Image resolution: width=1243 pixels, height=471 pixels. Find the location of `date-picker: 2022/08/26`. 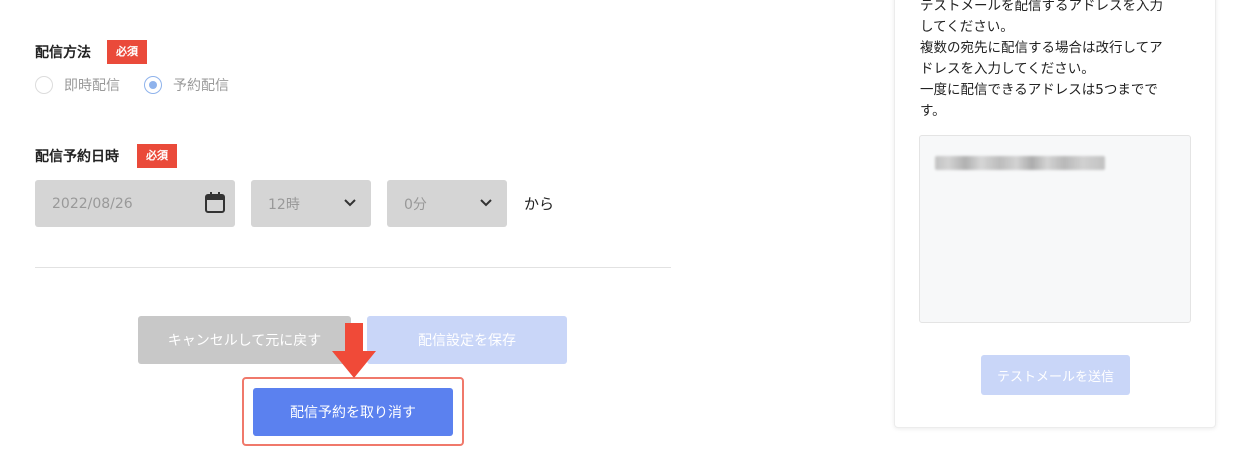

date-picker: 2022/08/26 is located at coordinates (135, 203).